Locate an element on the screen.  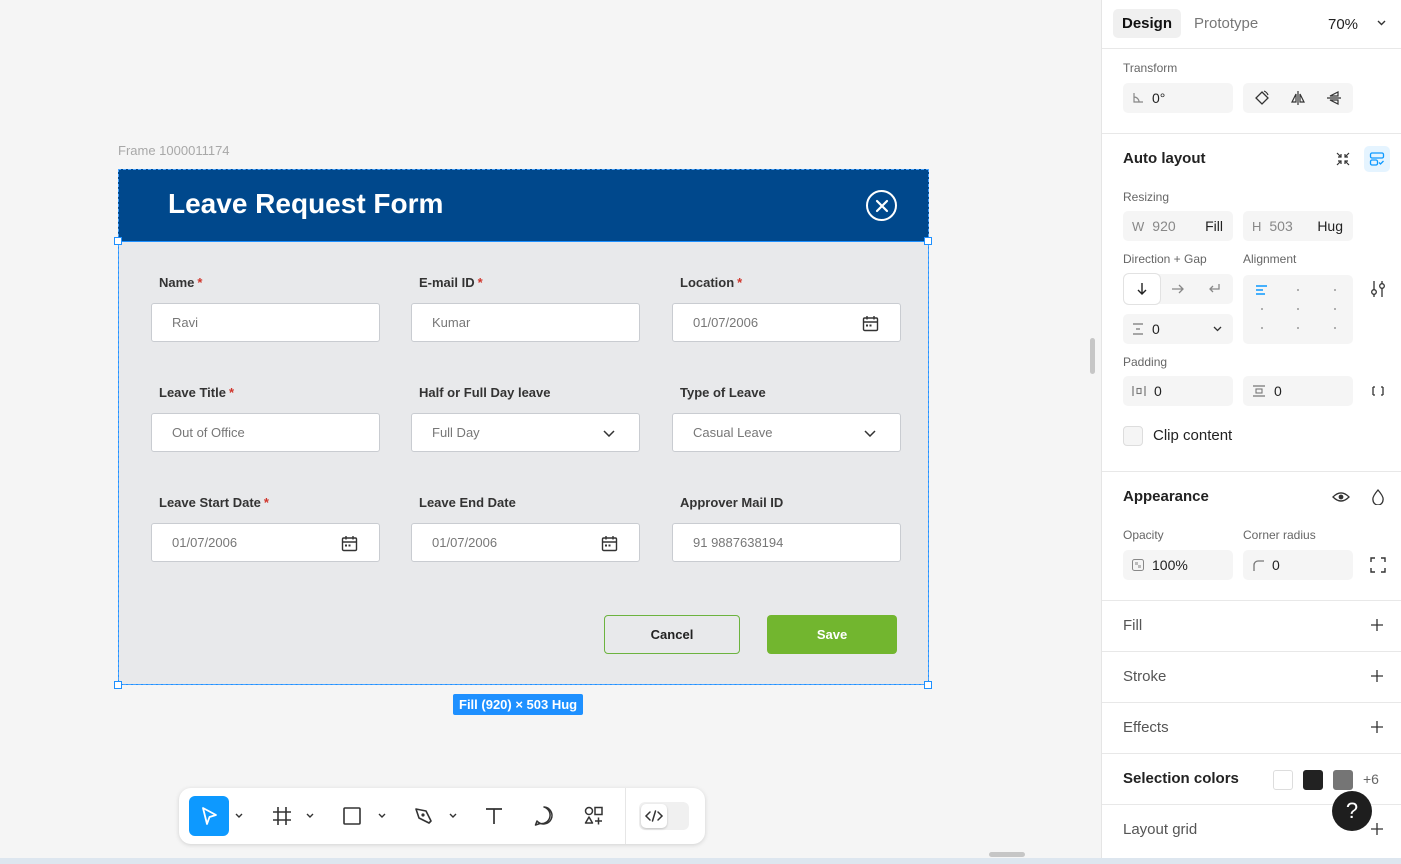
corner-radius-field: 0 is located at coordinates (1298, 565).